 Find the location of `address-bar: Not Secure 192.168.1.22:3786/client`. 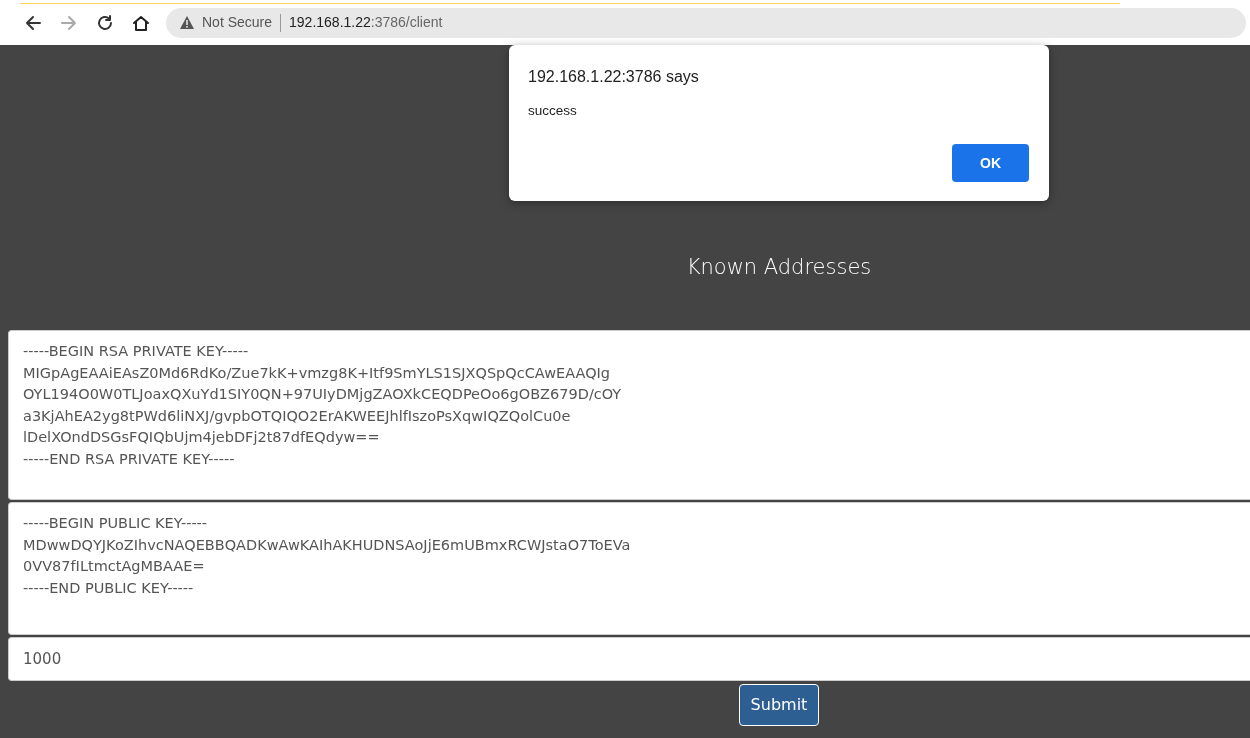

address-bar: Not Secure 192.168.1.22:3786/client is located at coordinates (706, 22).